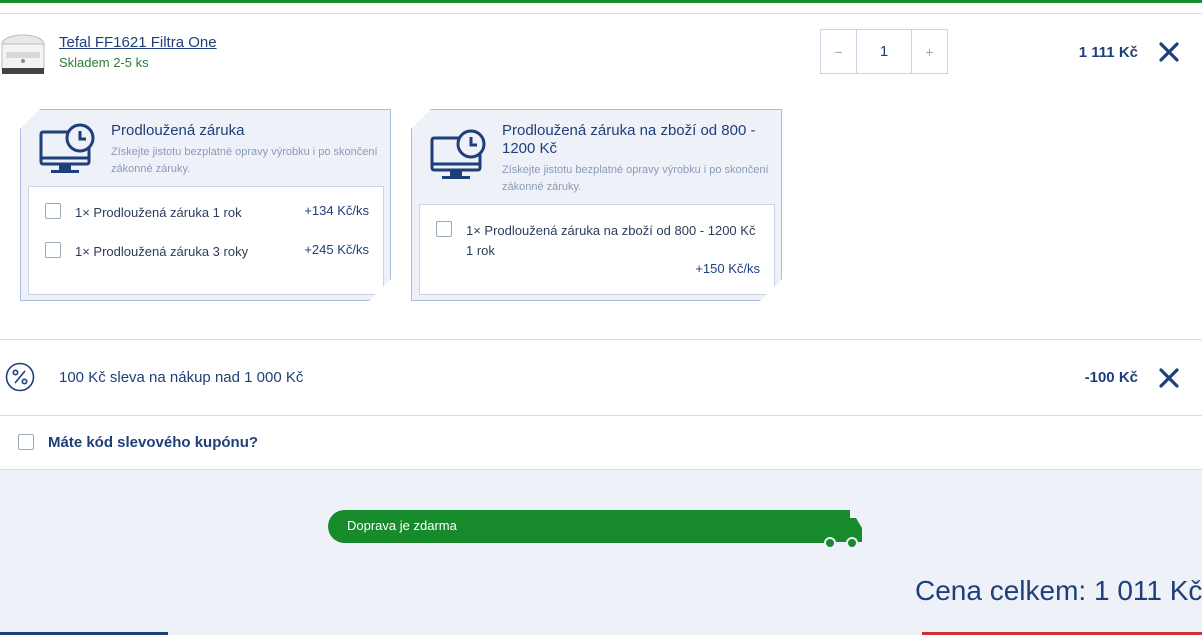 Image resolution: width=1202 pixels, height=635 pixels. Describe the element at coordinates (336, 249) in the screenshot. I see `warranty-option-price: +245 Kč/ks` at that location.